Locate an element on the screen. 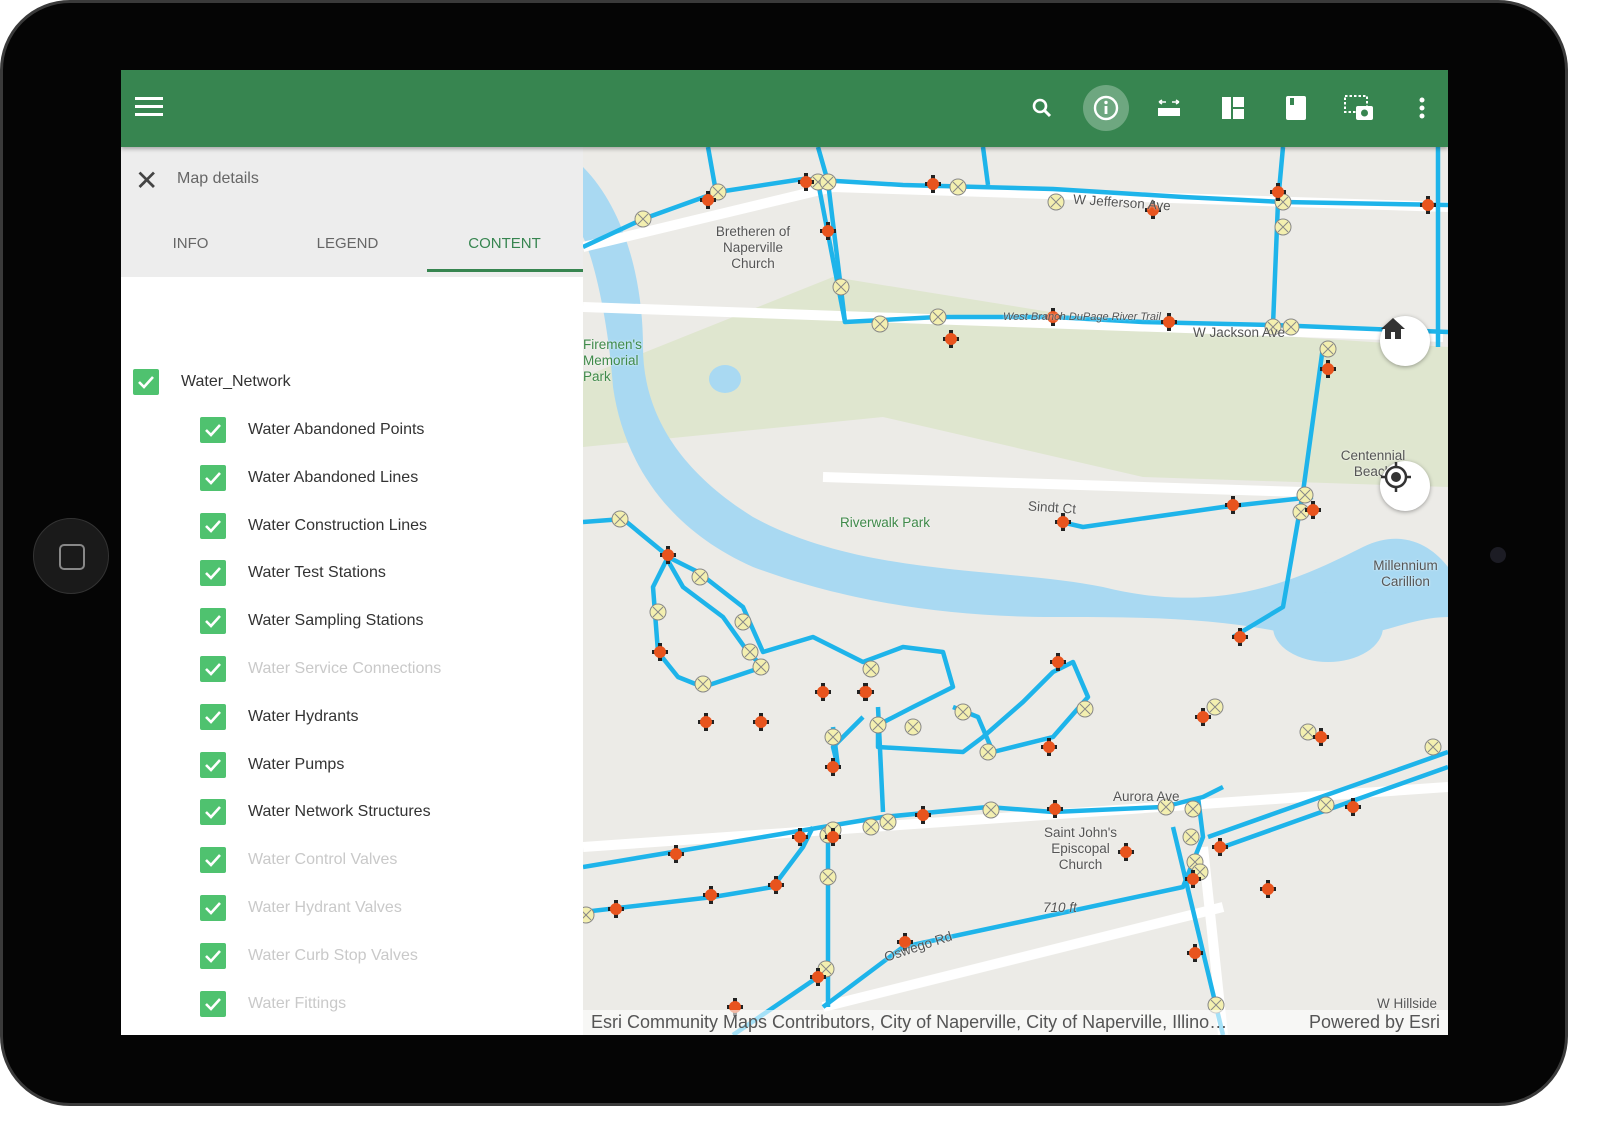 This screenshot has height=1142, width=1619. layer-item: Water Hydrants is located at coordinates (279, 717).